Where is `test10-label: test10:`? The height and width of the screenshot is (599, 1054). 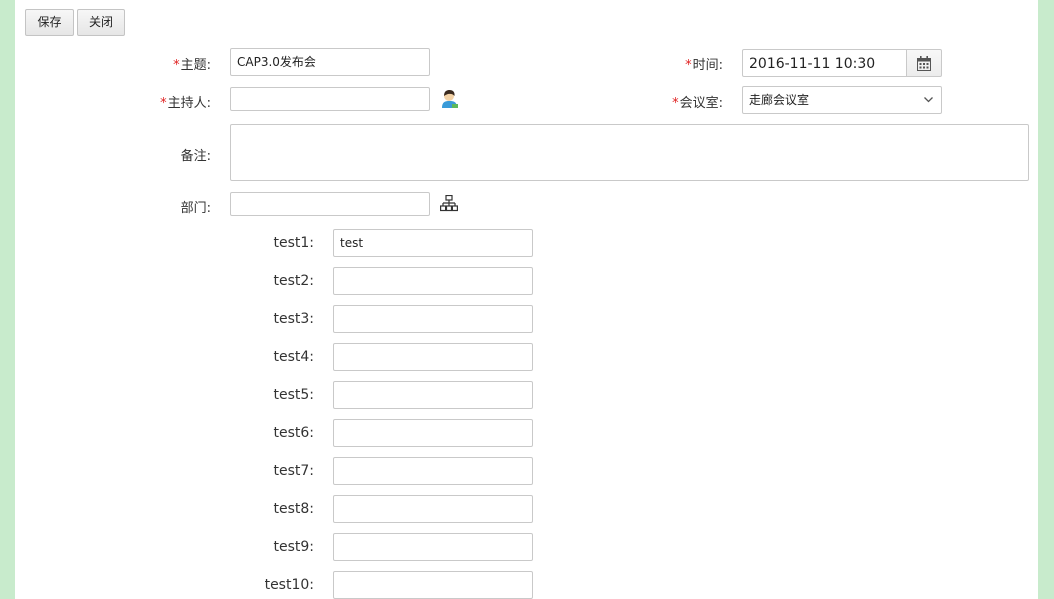
test10-label: test10: is located at coordinates (289, 585).